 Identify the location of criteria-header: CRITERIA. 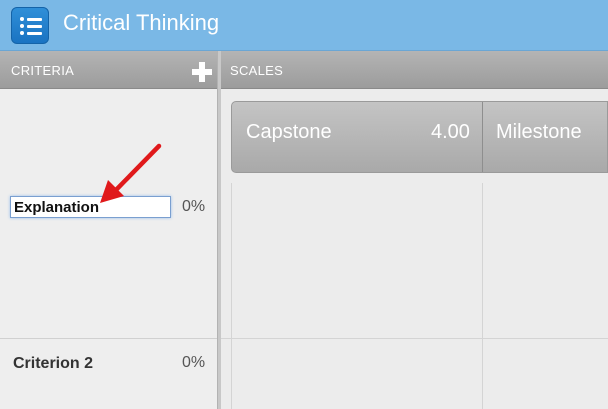
(109, 70).